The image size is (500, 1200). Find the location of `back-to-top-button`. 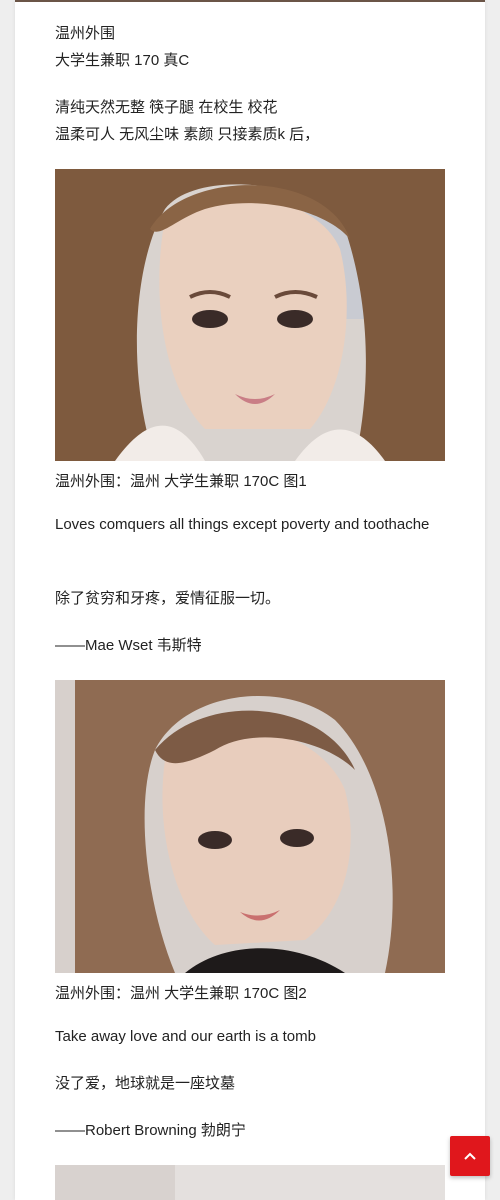

back-to-top-button is located at coordinates (470, 1156).